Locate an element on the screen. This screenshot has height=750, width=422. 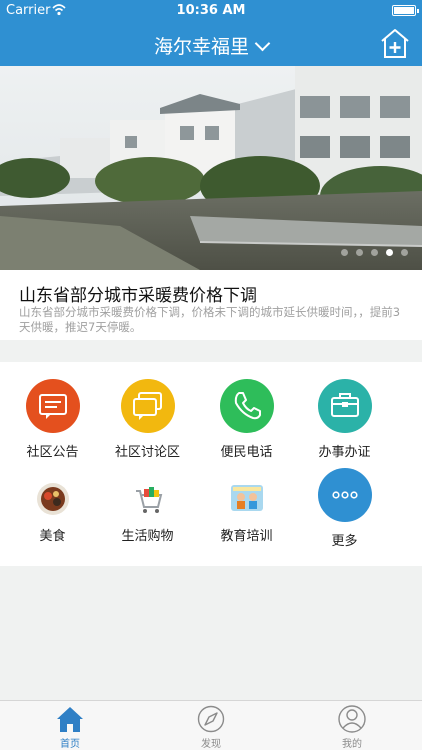
phone-icon is located at coordinates (246, 406).